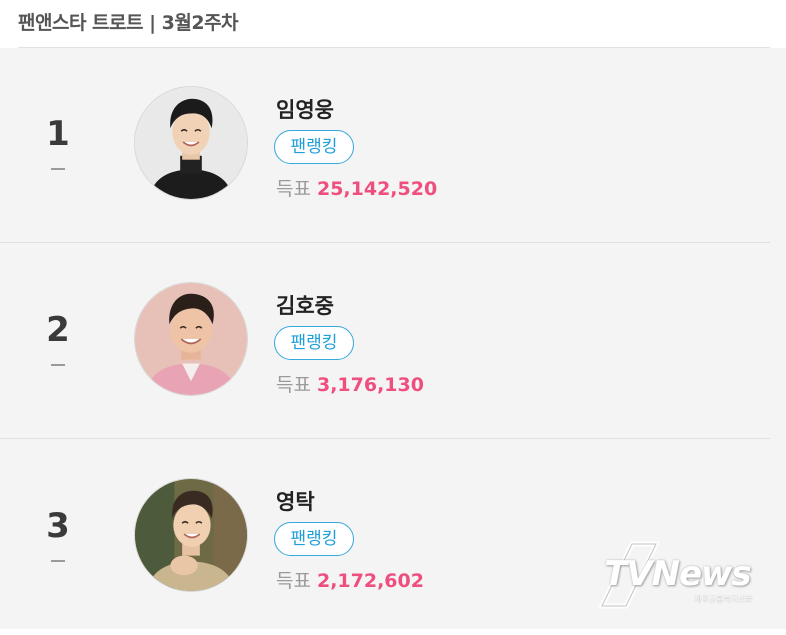  I want to click on vote-count: 3,176,130, so click(370, 385).